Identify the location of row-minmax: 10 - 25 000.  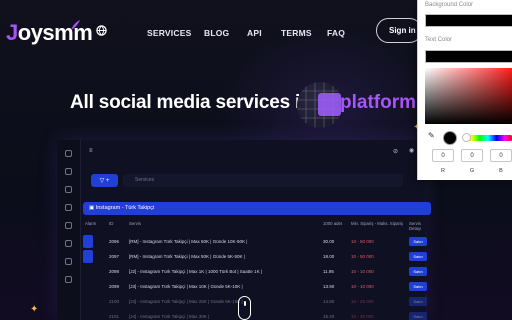
(362, 301).